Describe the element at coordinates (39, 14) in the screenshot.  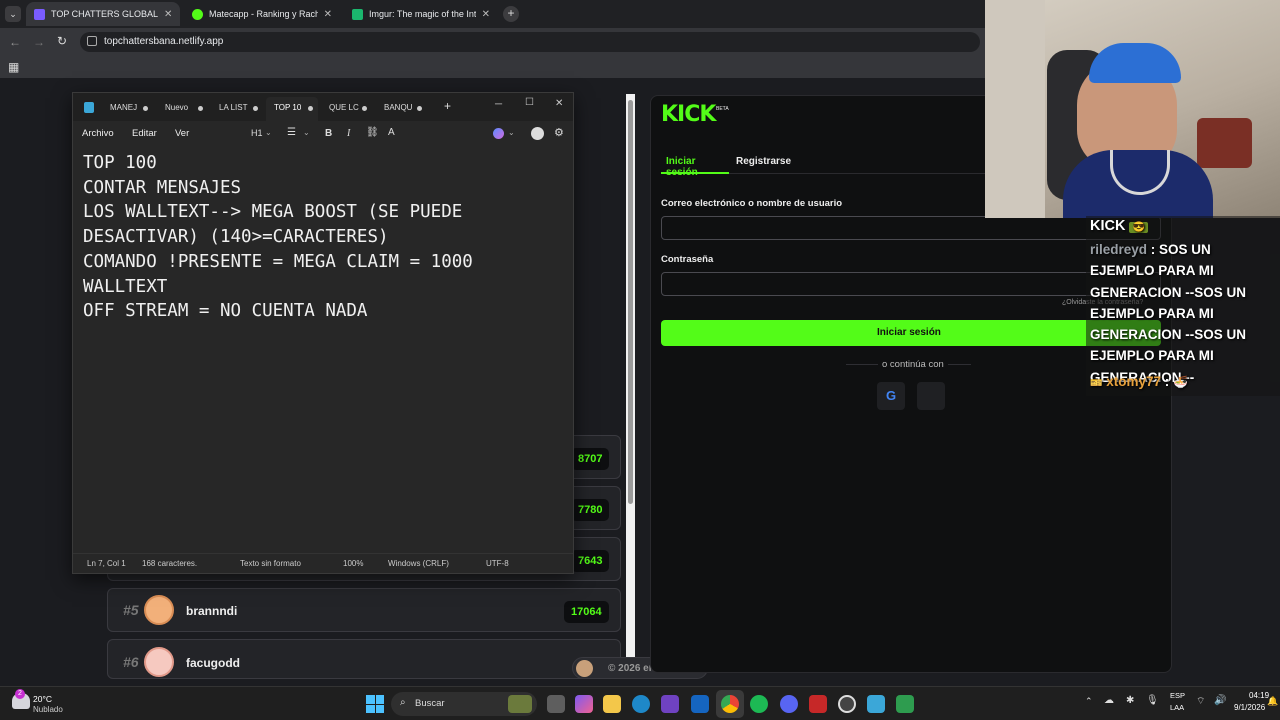
I see `favicon-icon` at that location.